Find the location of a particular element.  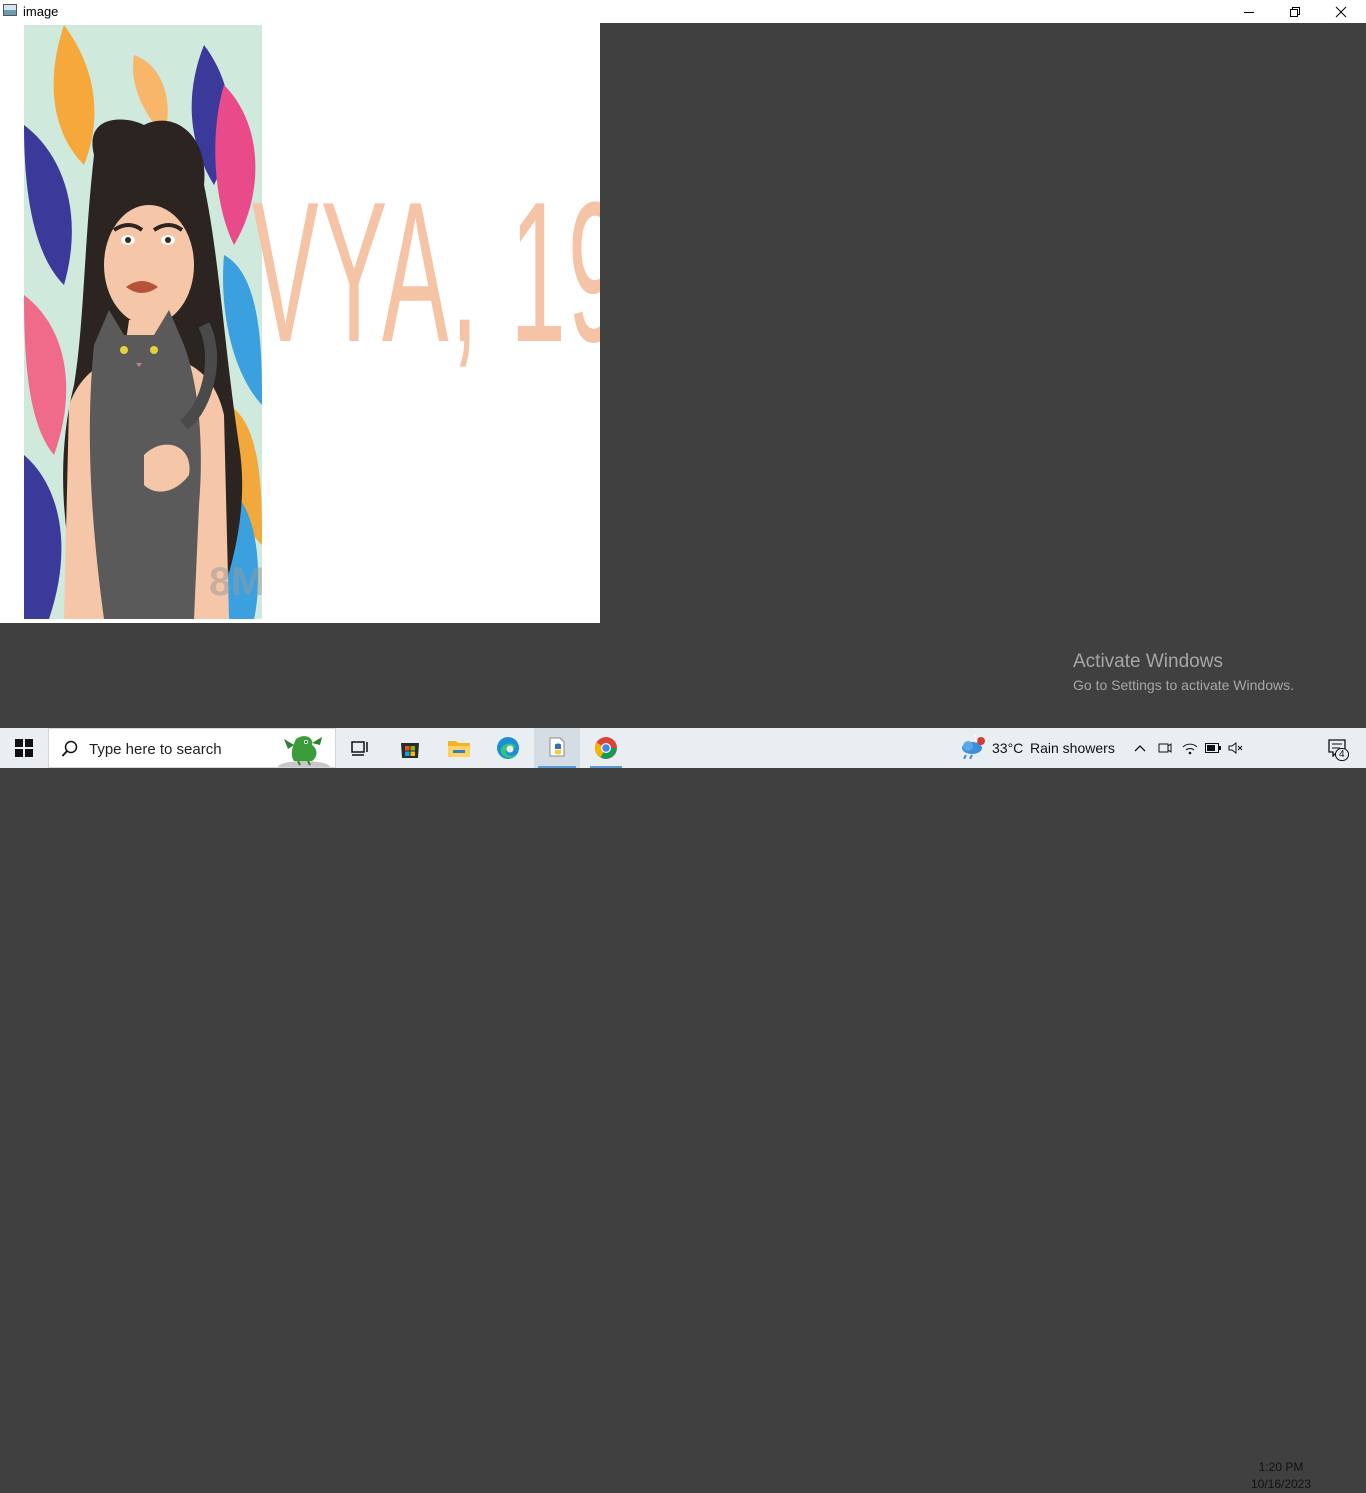

restore-icon is located at coordinates (1295, 11).